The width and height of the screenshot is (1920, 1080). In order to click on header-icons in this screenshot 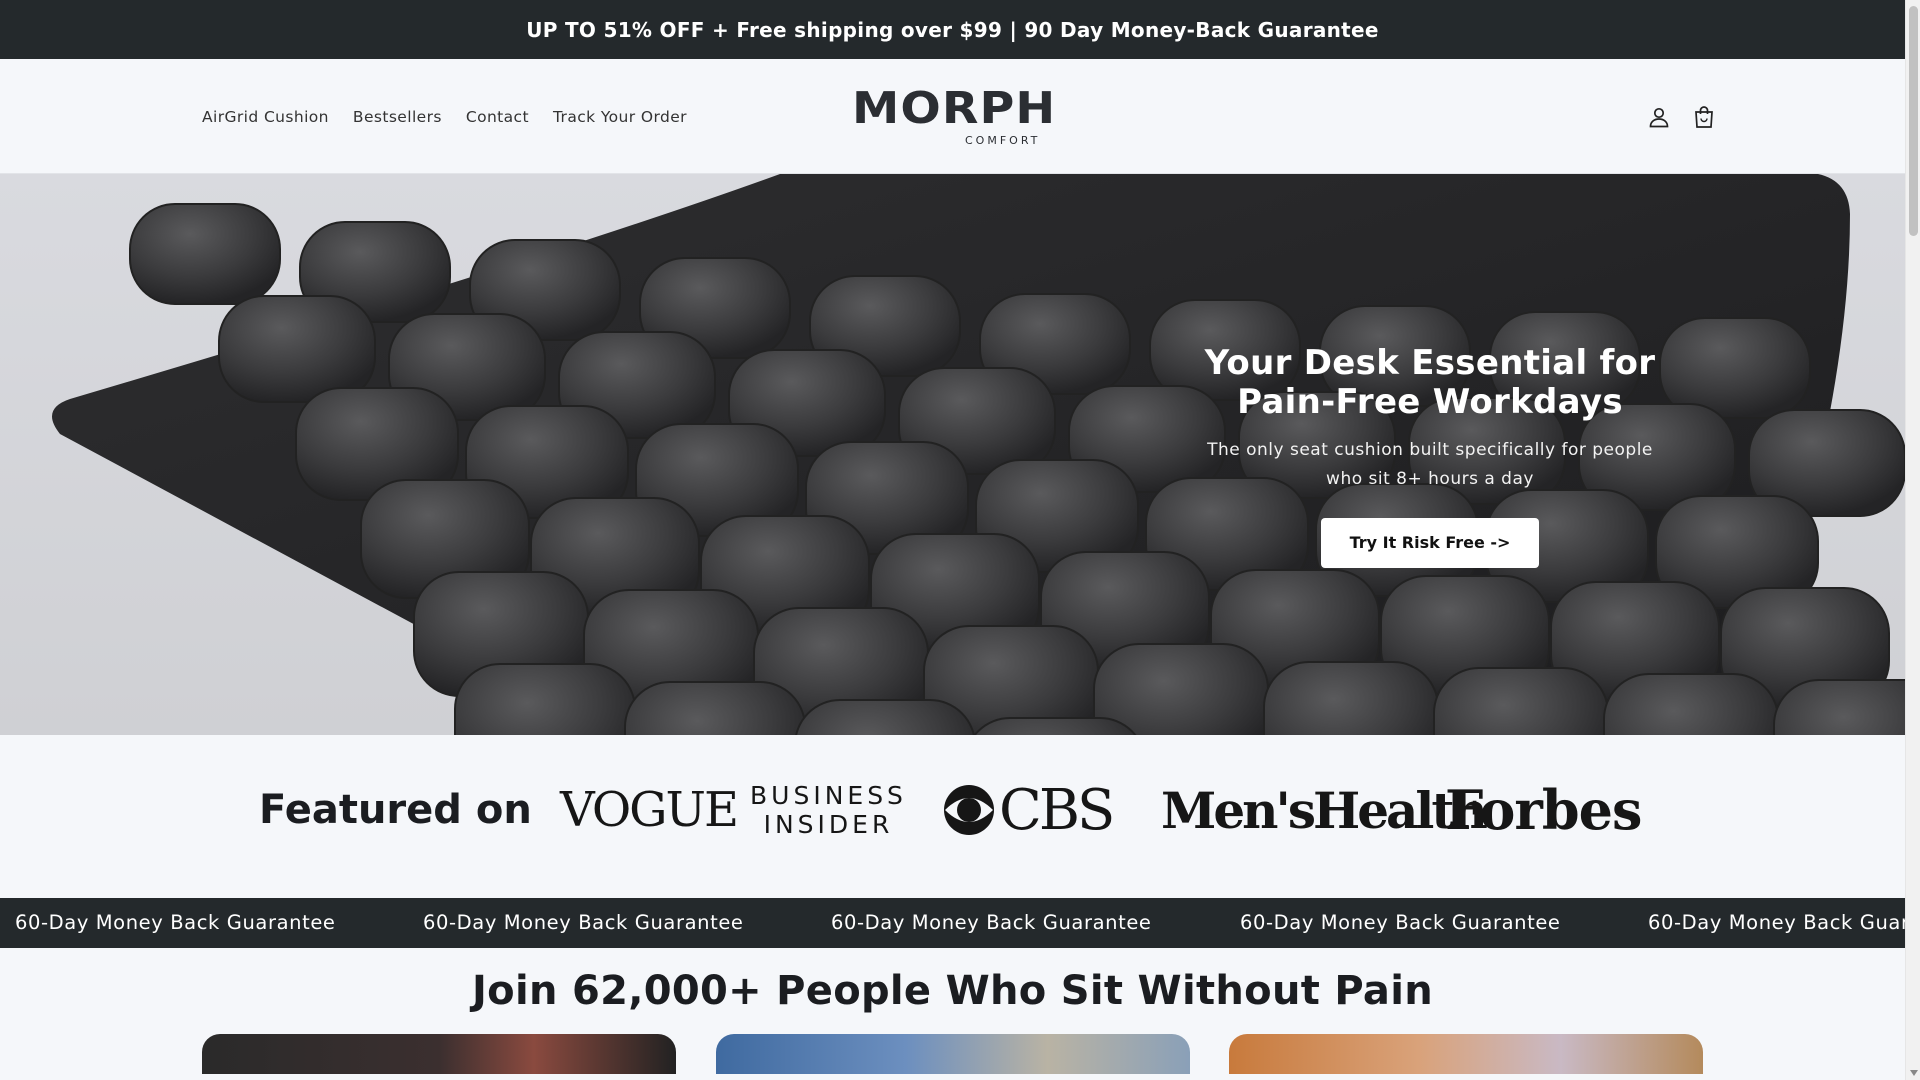, I will do `click(1681, 116)`.